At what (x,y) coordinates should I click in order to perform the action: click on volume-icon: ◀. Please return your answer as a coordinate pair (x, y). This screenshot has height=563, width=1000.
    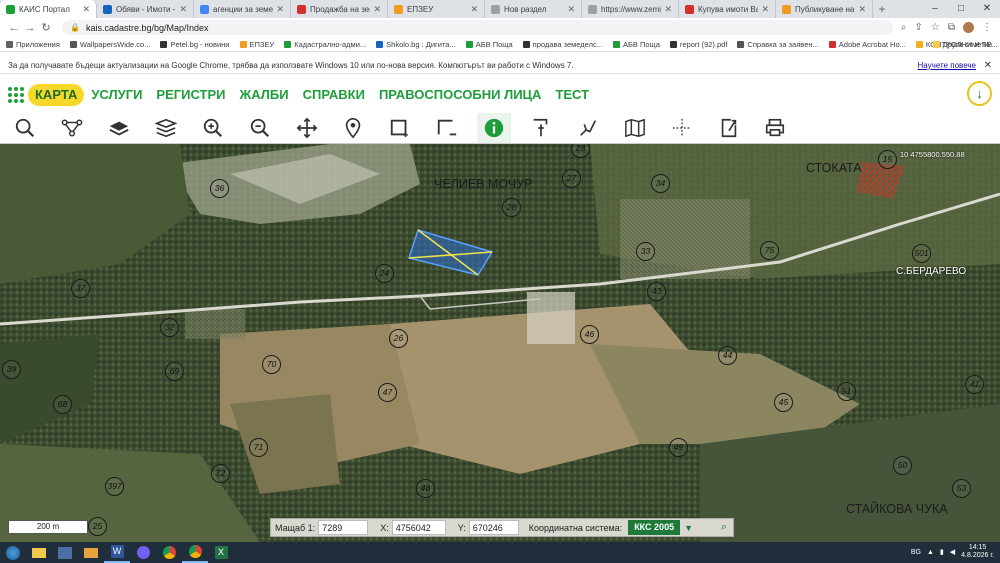
    Looking at the image, I should click on (952, 552).